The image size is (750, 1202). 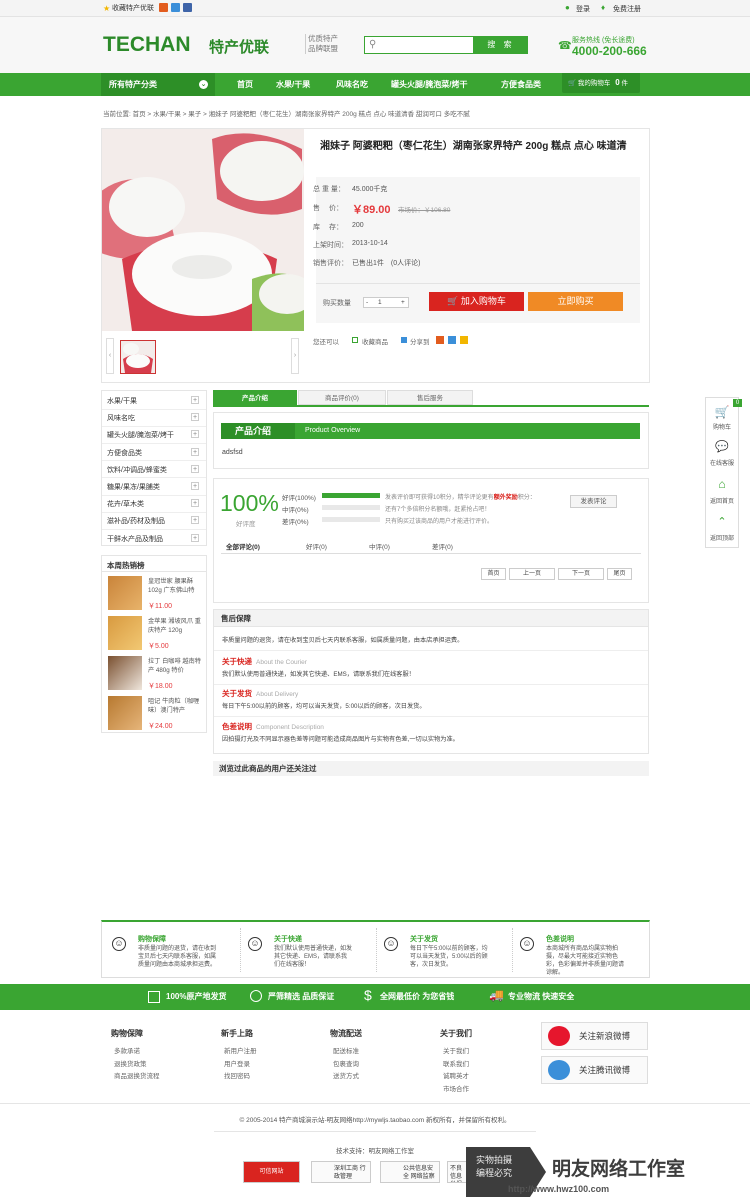 What do you see at coordinates (410, 1172) in the screenshot?
I see `badge-security: 公共信息安全 网络监察` at bounding box center [410, 1172].